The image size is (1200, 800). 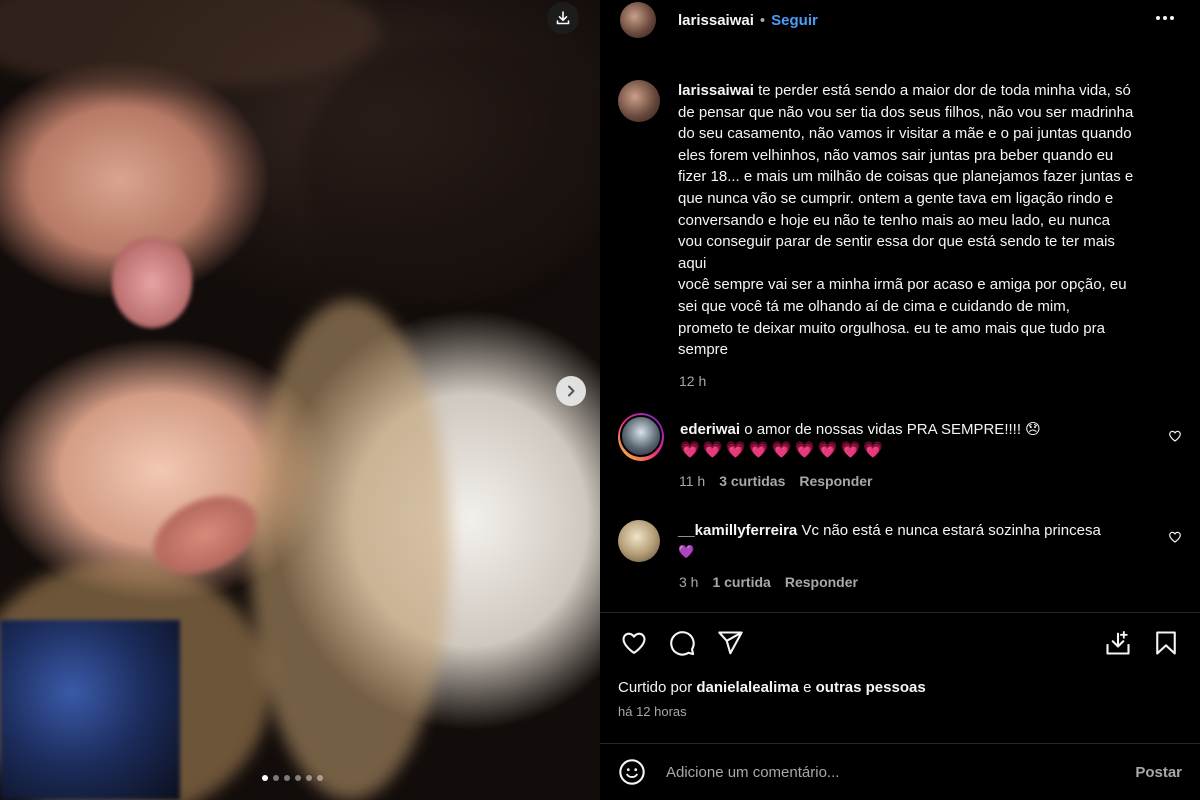 What do you see at coordinates (703, 350) in the screenshot?
I see `caption-line: sempre` at bounding box center [703, 350].